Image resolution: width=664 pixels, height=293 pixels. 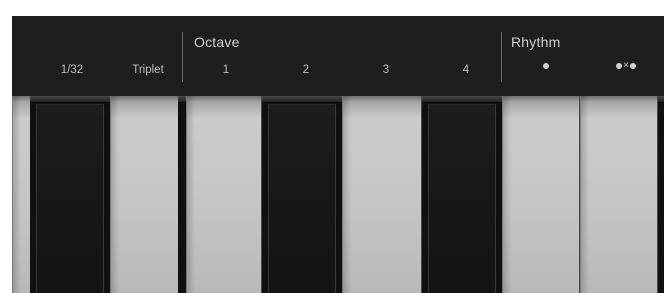 I want to click on octave-2-button: 2, so click(x=306, y=70).